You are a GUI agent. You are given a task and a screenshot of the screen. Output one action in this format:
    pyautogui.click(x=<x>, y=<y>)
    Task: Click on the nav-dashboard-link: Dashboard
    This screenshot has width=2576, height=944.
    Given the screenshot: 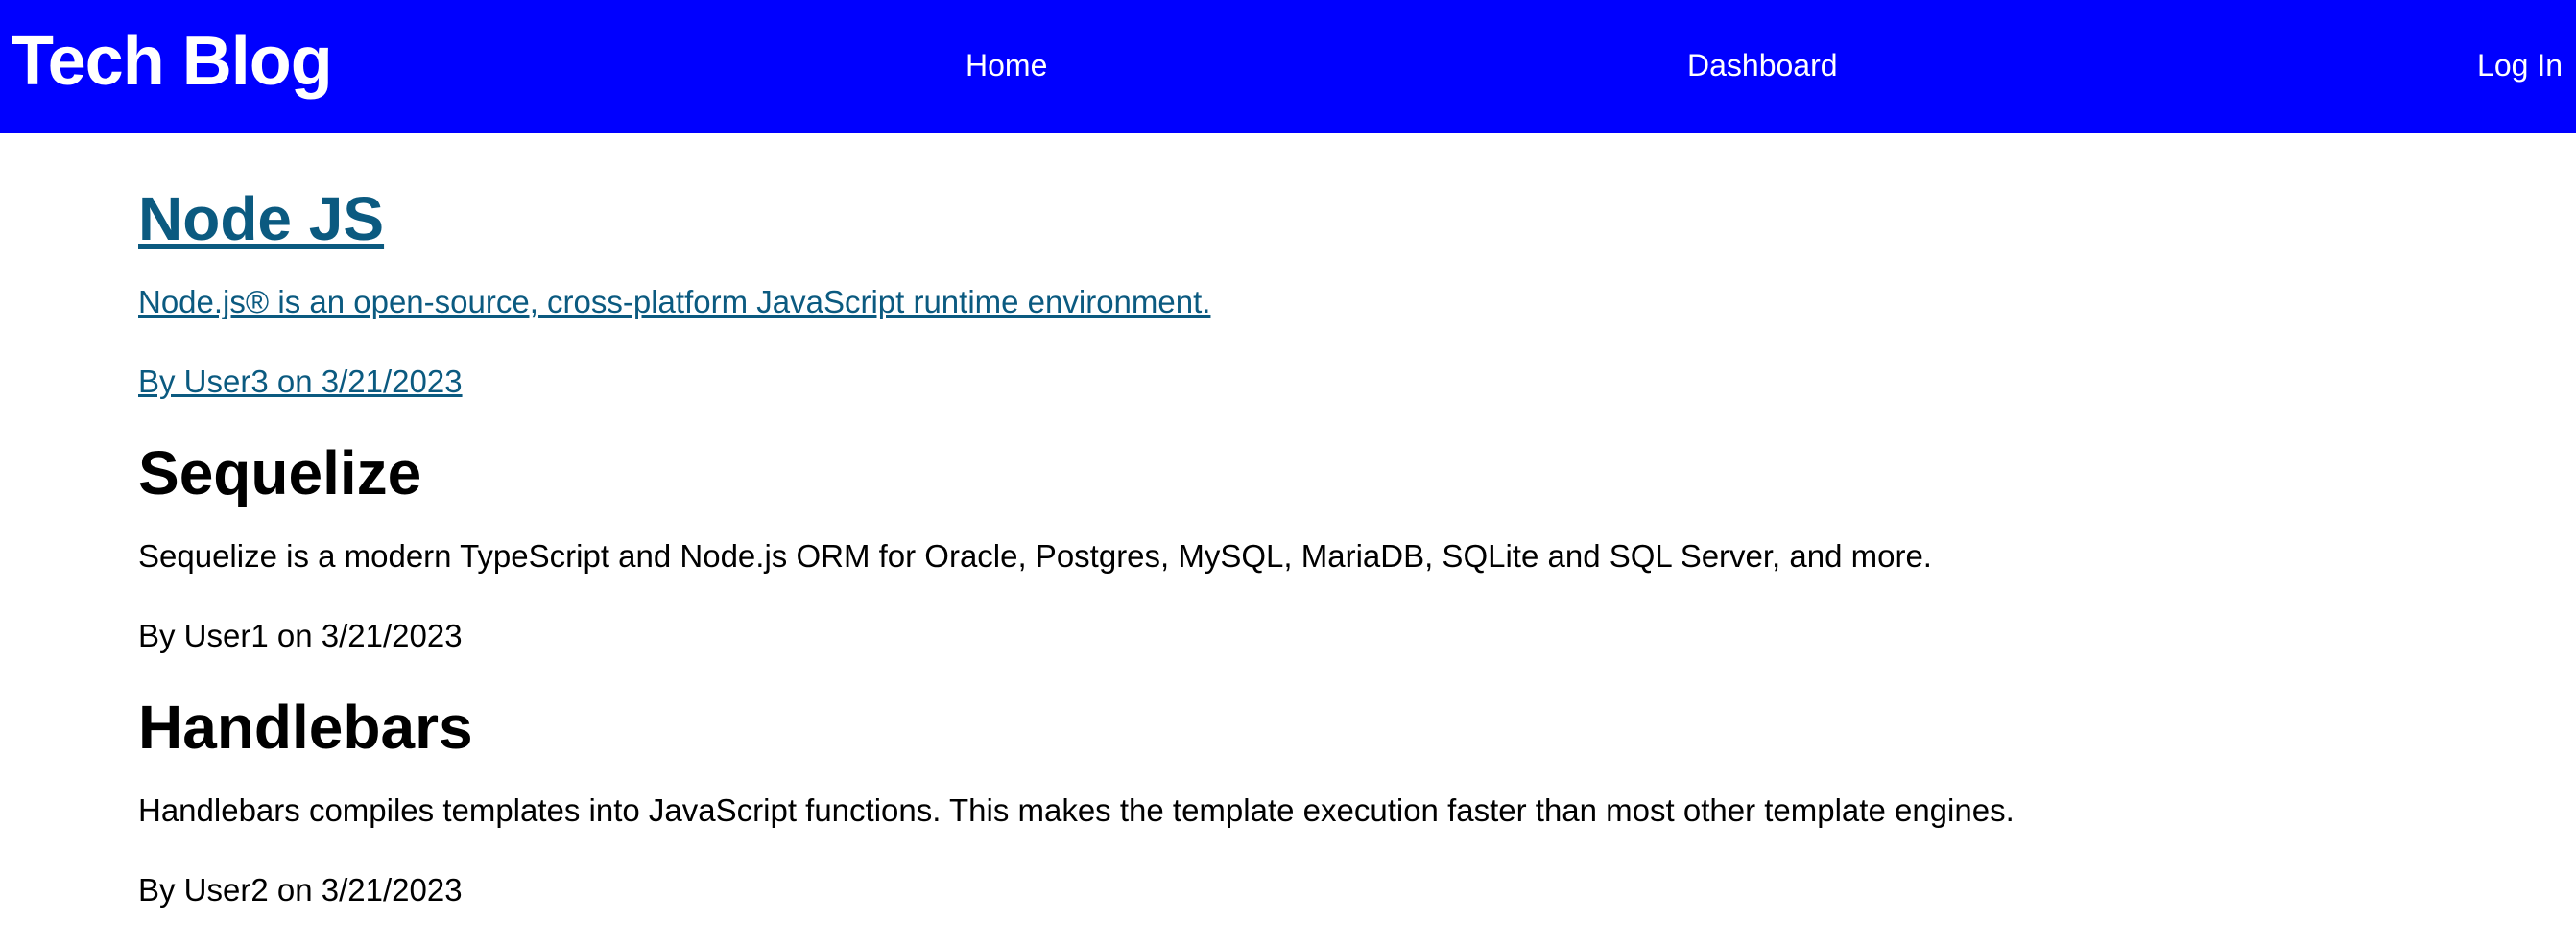 What is the action you would take?
    pyautogui.click(x=1762, y=65)
    